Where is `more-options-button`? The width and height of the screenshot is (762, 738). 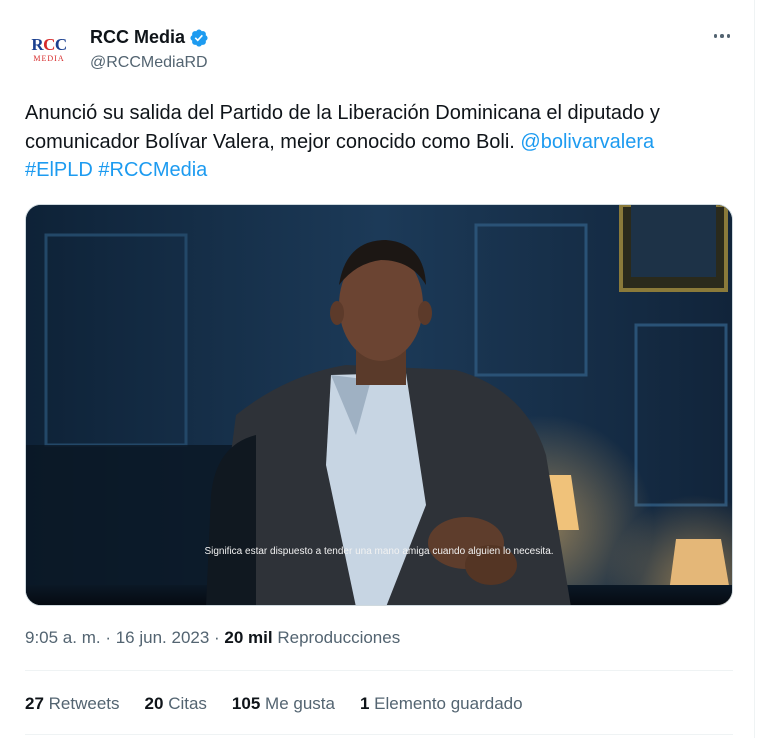 more-options-button is located at coordinates (722, 36).